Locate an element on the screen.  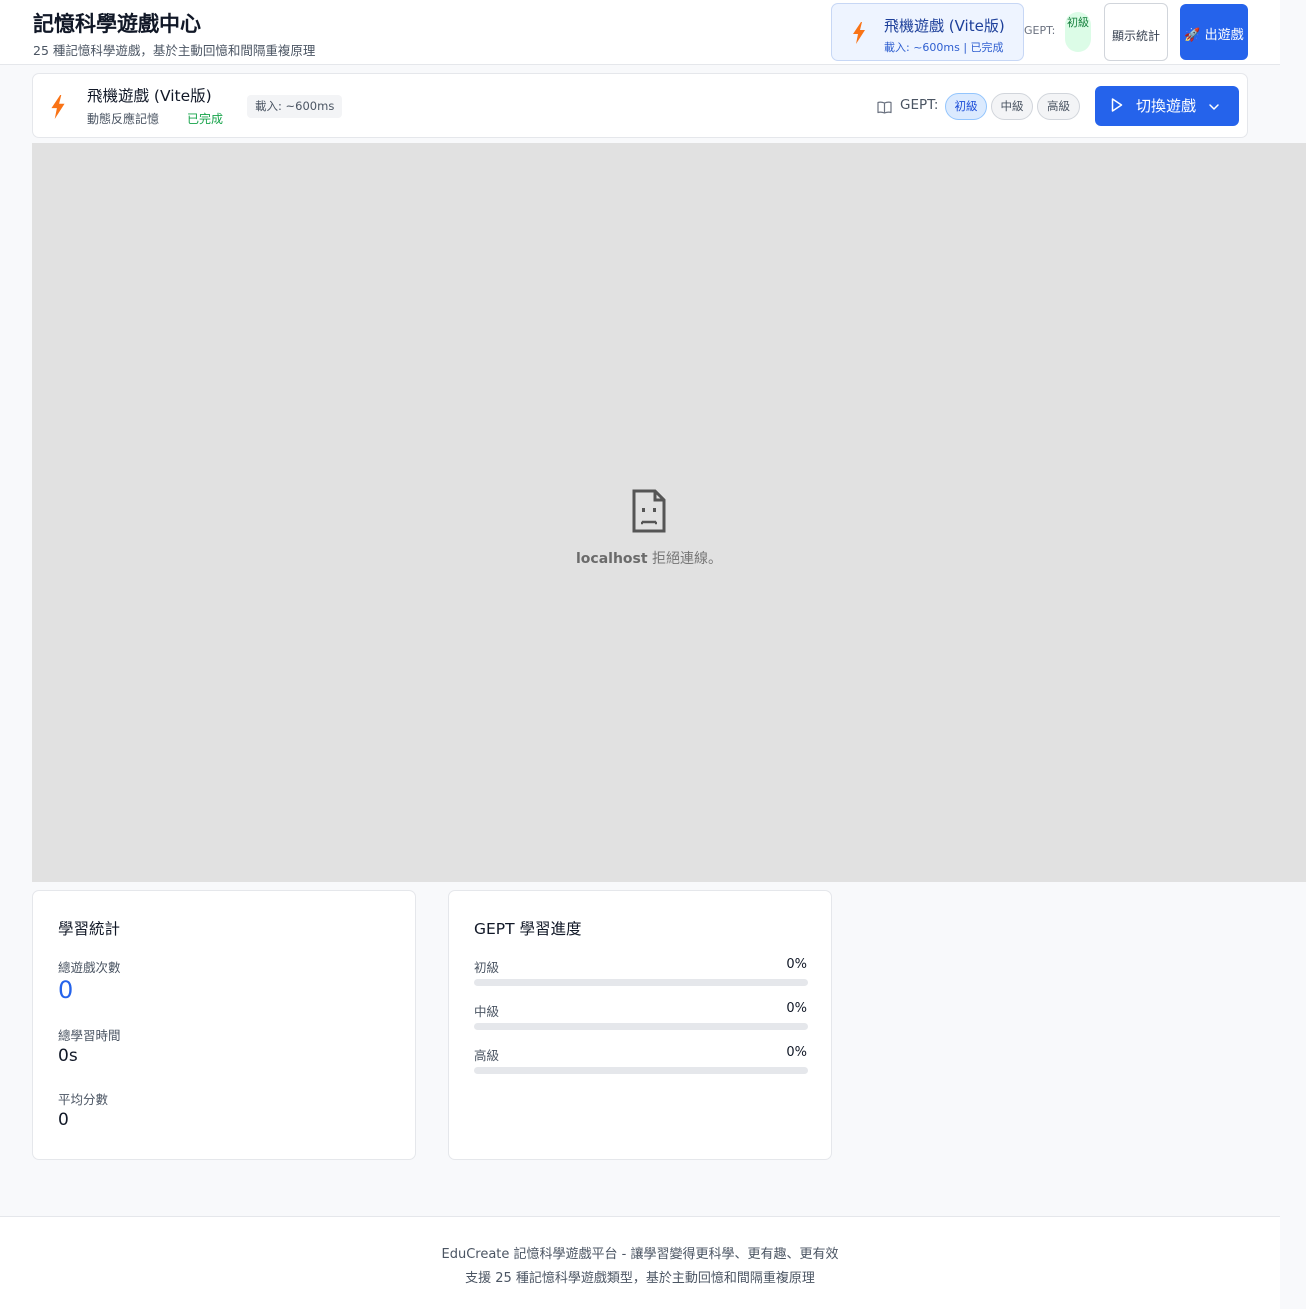
error-host: localhost is located at coordinates (611, 559).